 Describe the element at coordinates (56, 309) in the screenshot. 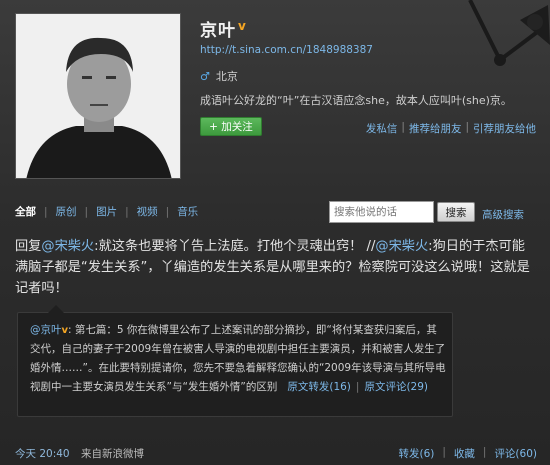

I see `repost-pointer` at that location.